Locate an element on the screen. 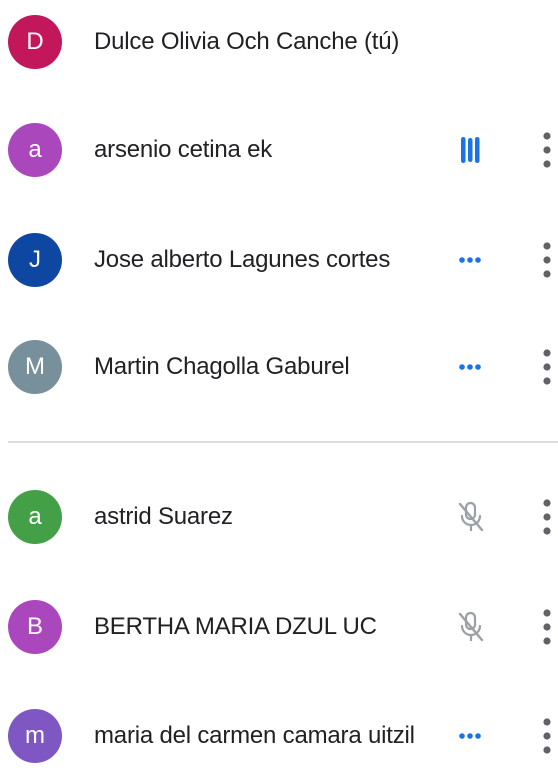 This screenshot has height=776, width=558. participant-name: astrid Suarez is located at coordinates (163, 516).